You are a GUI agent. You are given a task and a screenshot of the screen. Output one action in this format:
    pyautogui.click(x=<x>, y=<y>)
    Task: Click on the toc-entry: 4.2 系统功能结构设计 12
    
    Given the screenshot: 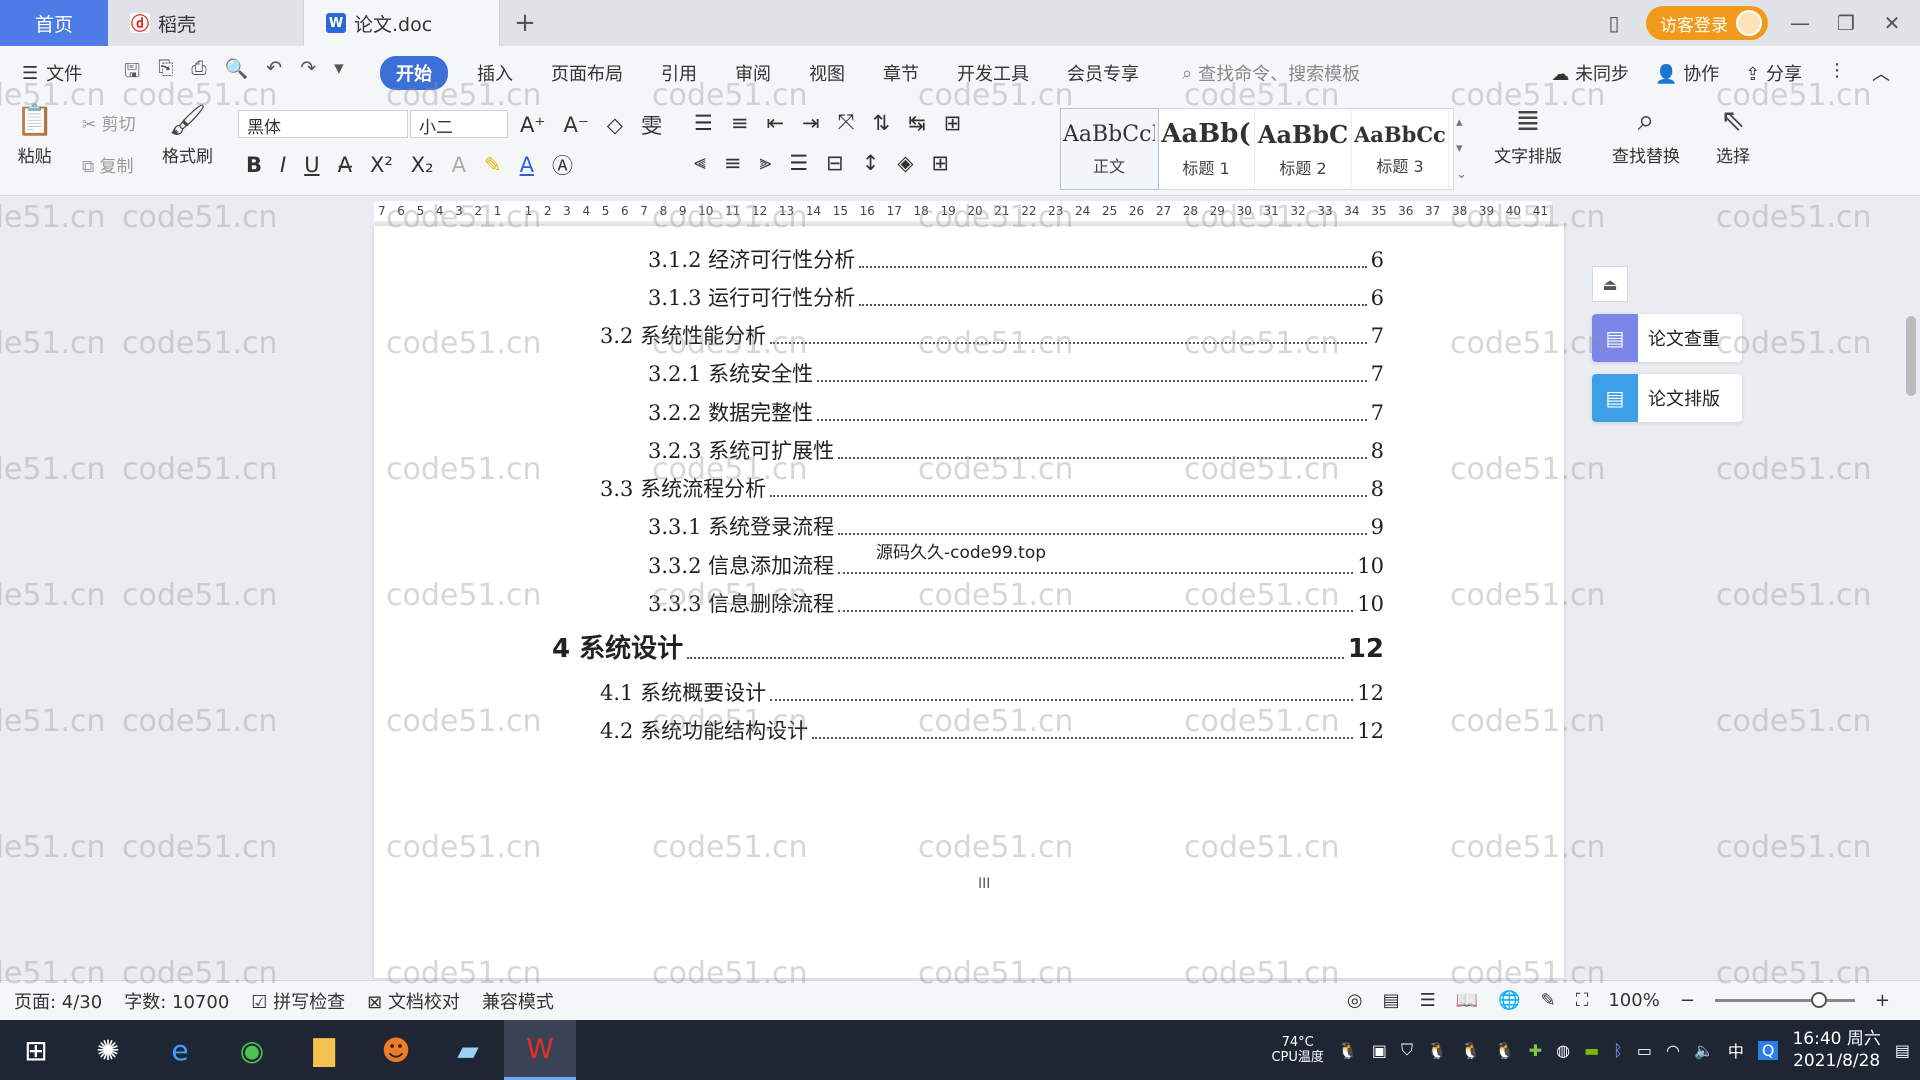 What is the action you would take?
    pyautogui.click(x=992, y=730)
    